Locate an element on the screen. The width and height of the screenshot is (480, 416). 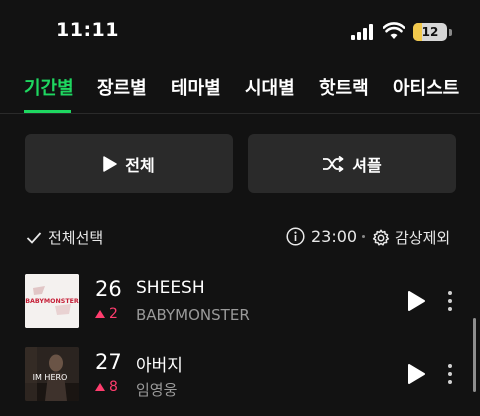
rank-change-value: 2 is located at coordinates (113, 314).